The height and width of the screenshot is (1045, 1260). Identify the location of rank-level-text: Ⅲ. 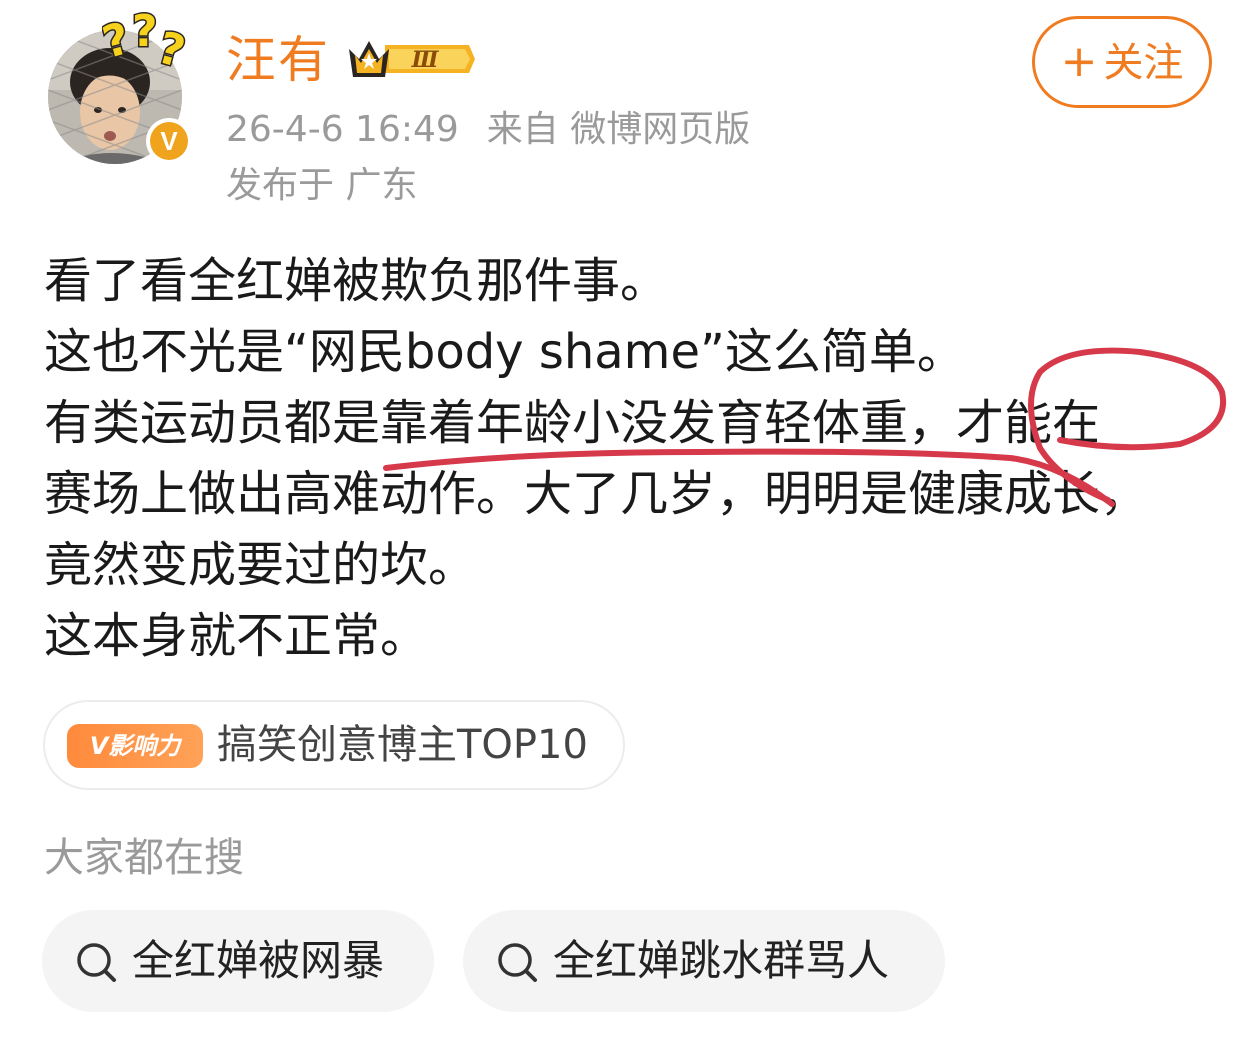
(425, 60).